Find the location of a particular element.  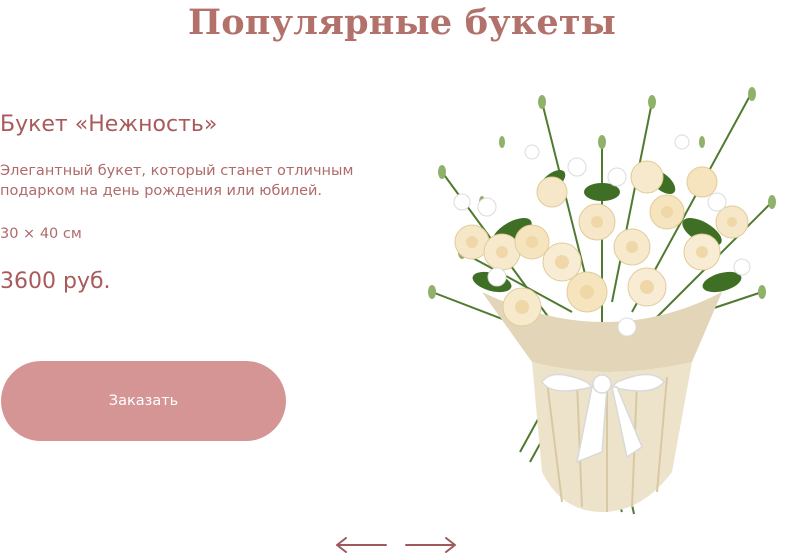

product-size: 30 × 40 см is located at coordinates (41, 234).